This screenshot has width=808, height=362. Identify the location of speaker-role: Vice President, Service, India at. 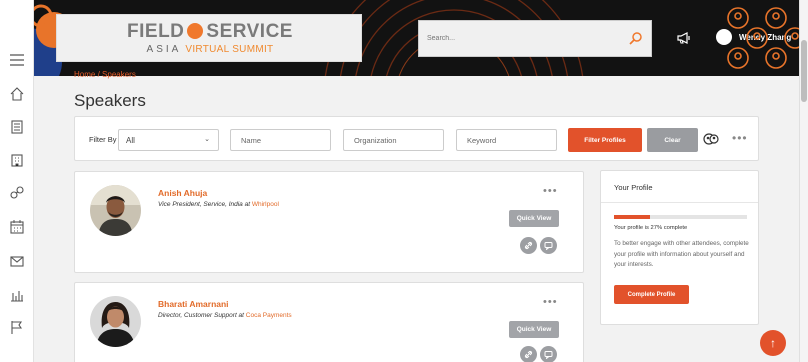
(205, 204).